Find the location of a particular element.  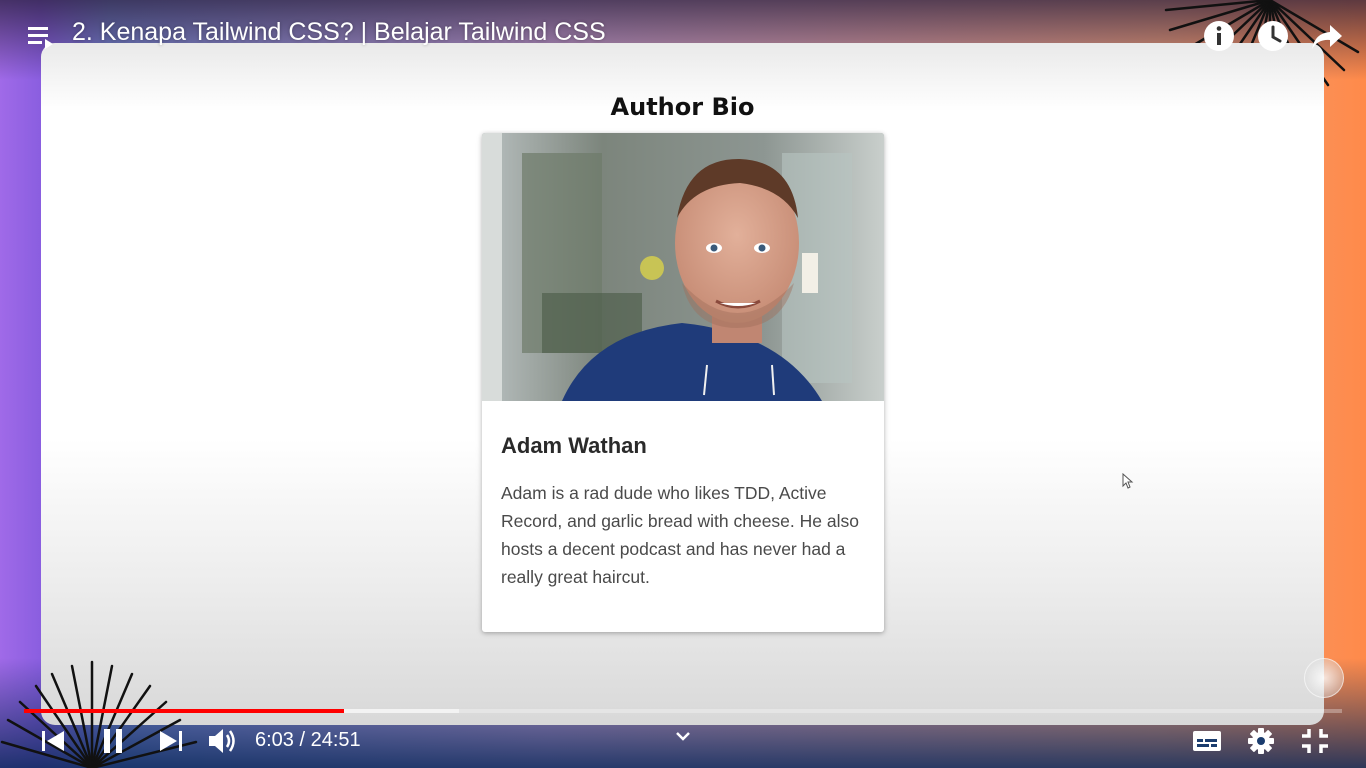

settings-icon is located at coordinates (1261, 741).